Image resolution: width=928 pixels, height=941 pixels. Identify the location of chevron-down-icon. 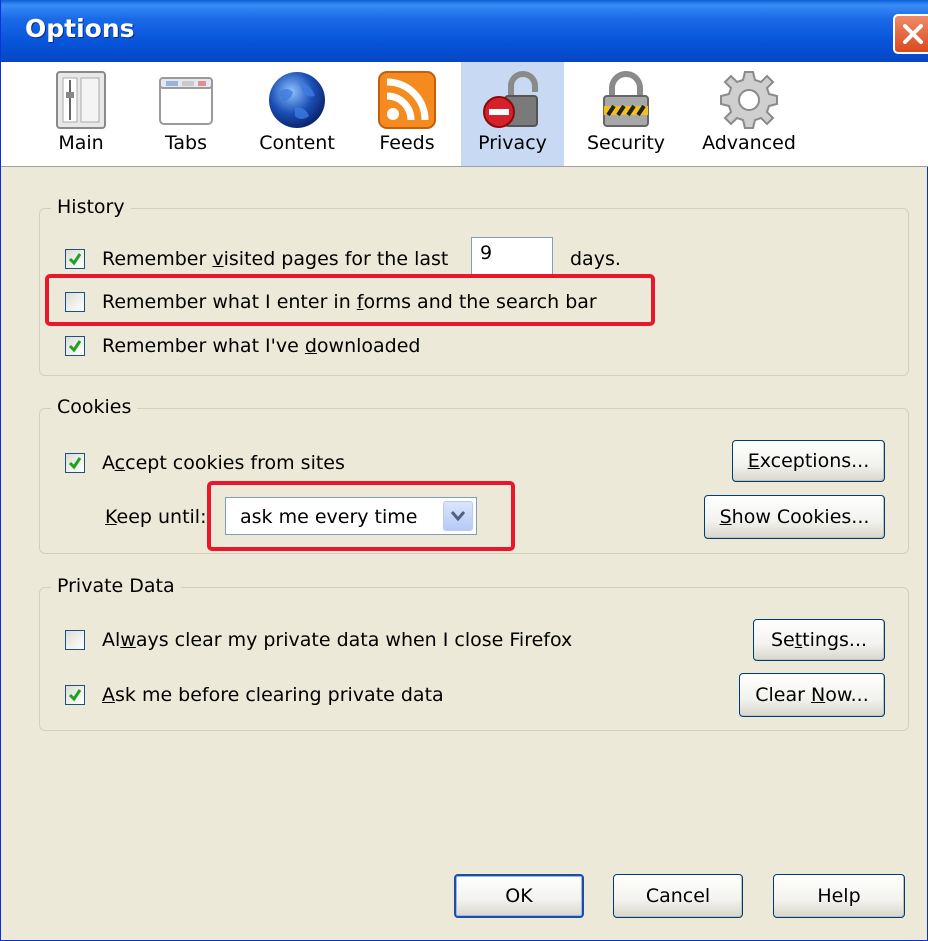
(458, 516).